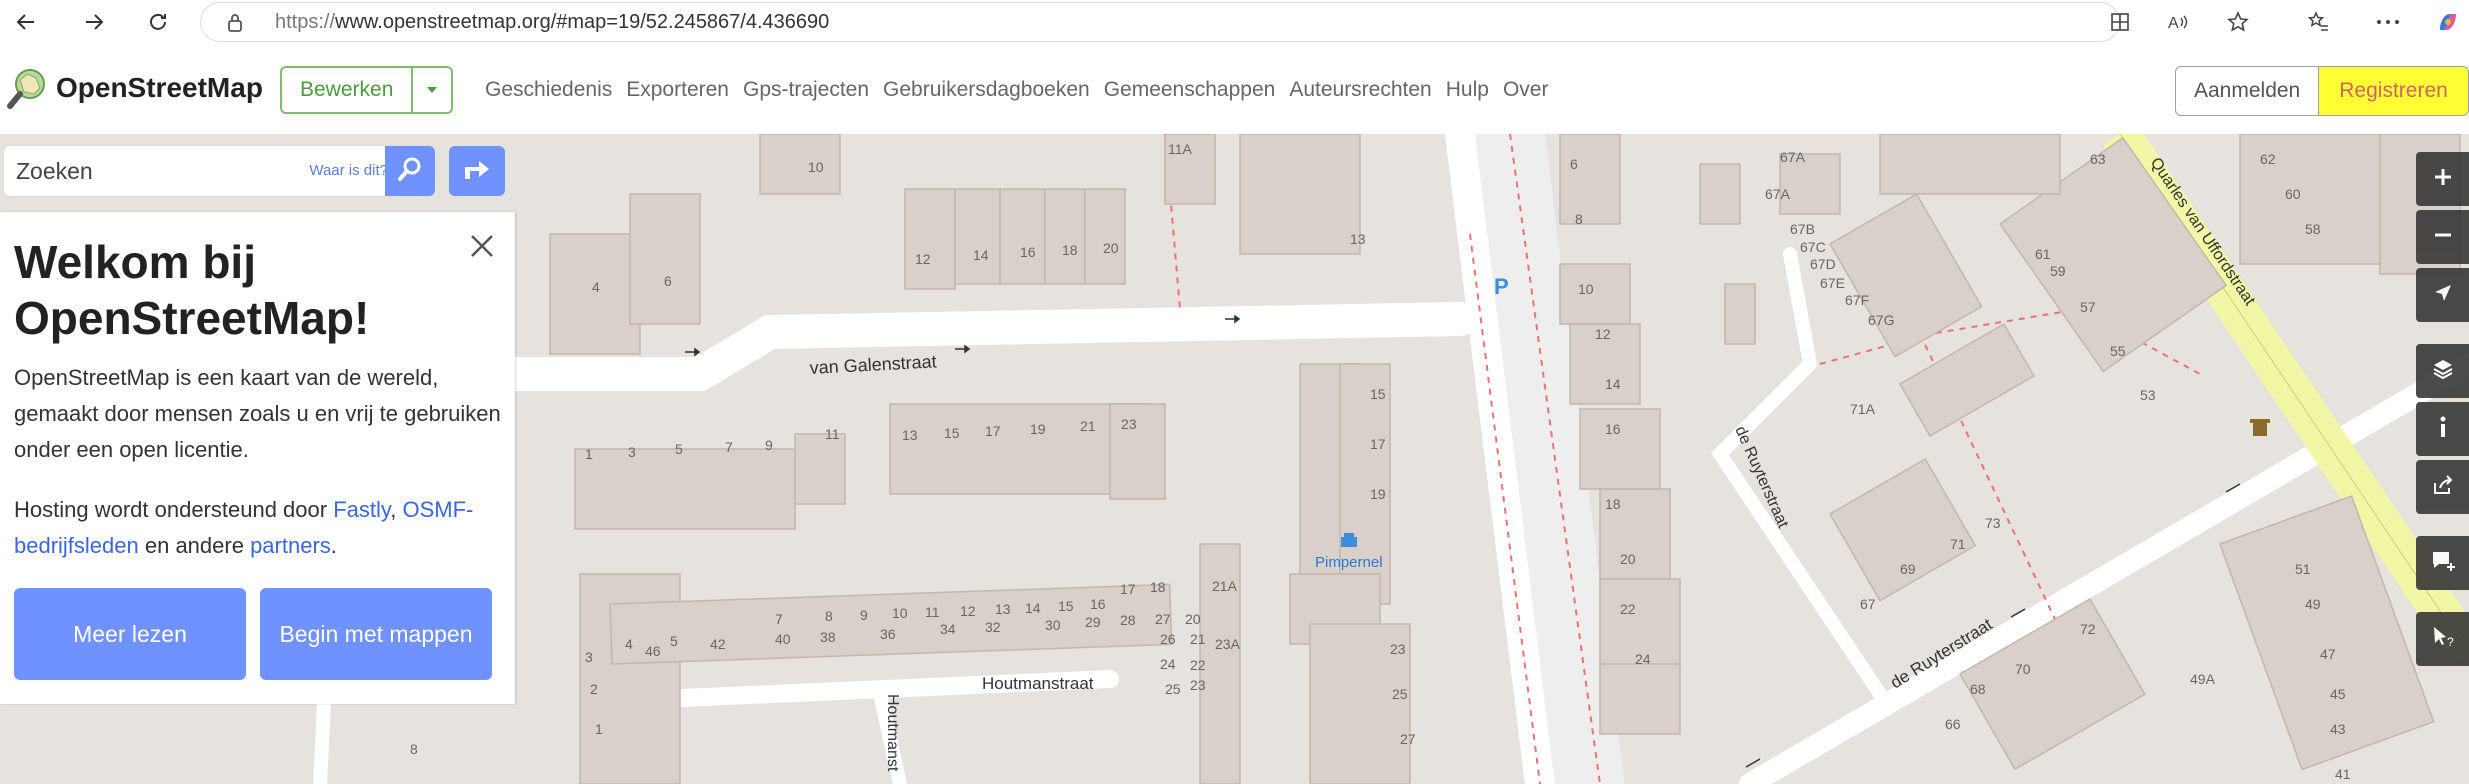 Image resolution: width=2469 pixels, height=784 pixels. What do you see at coordinates (679, 449) in the screenshot?
I see `svg-text: 5` at bounding box center [679, 449].